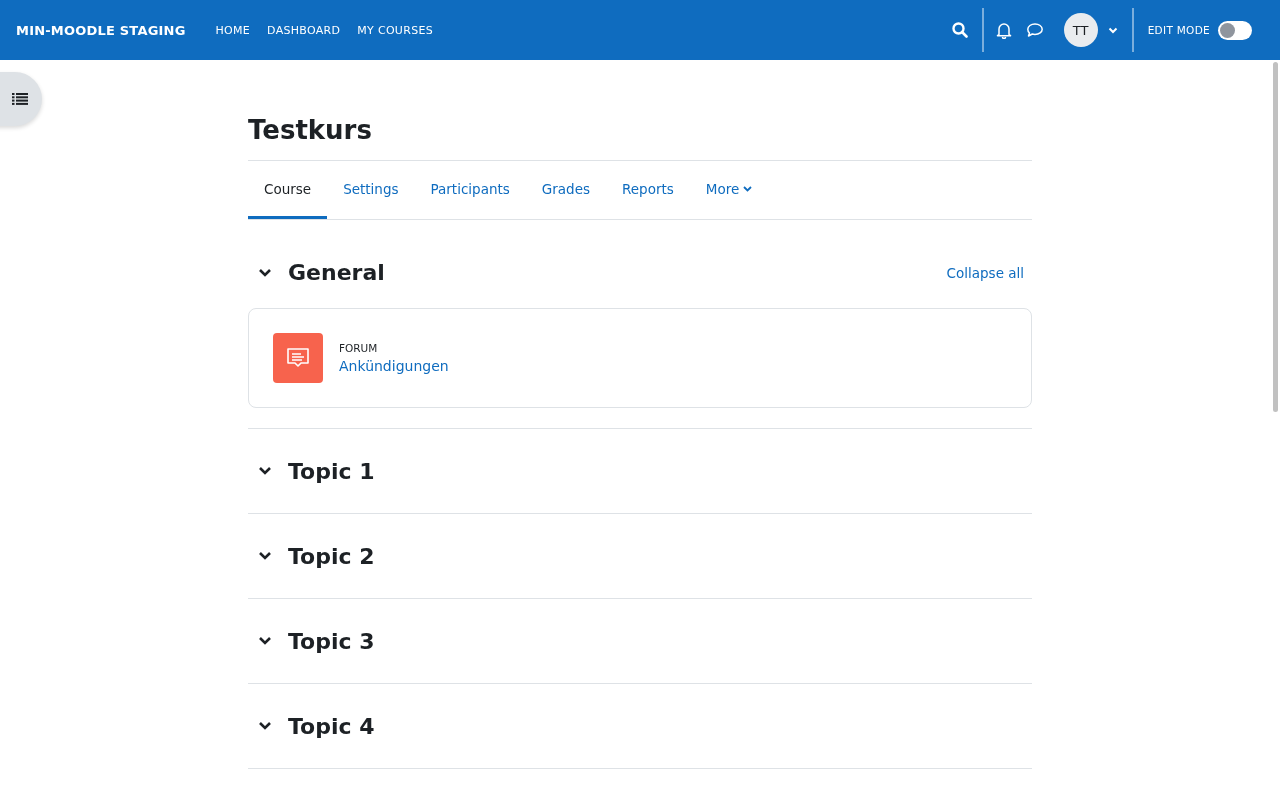  I want to click on user-avatar: TT, so click(1080, 30).